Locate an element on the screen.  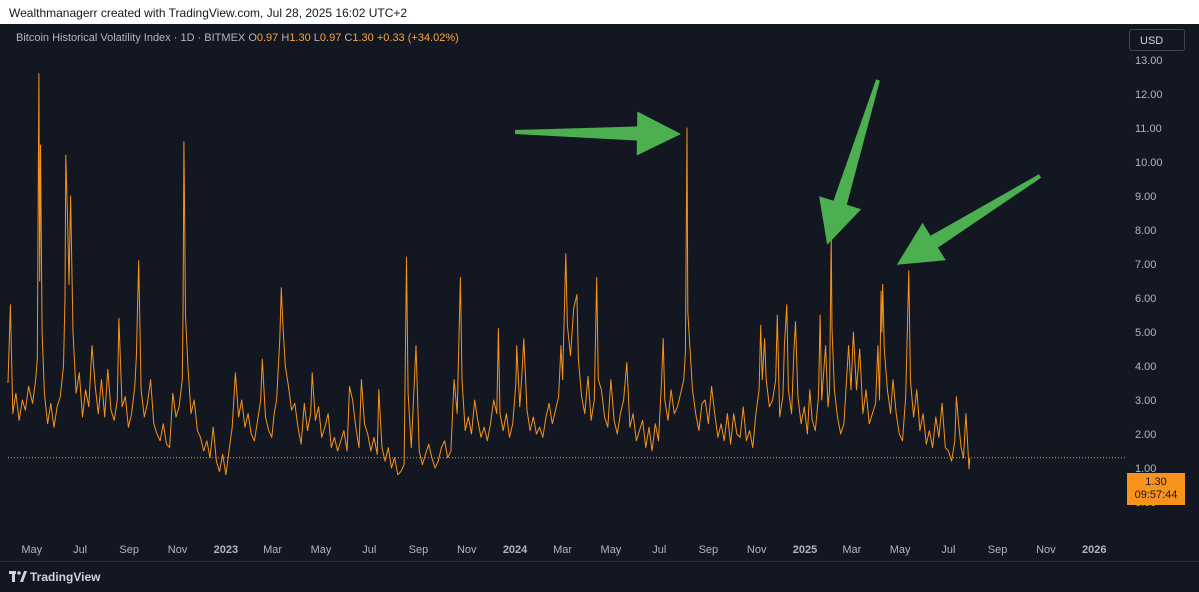
tradingview-brand: TradingView is located at coordinates (65, 577).